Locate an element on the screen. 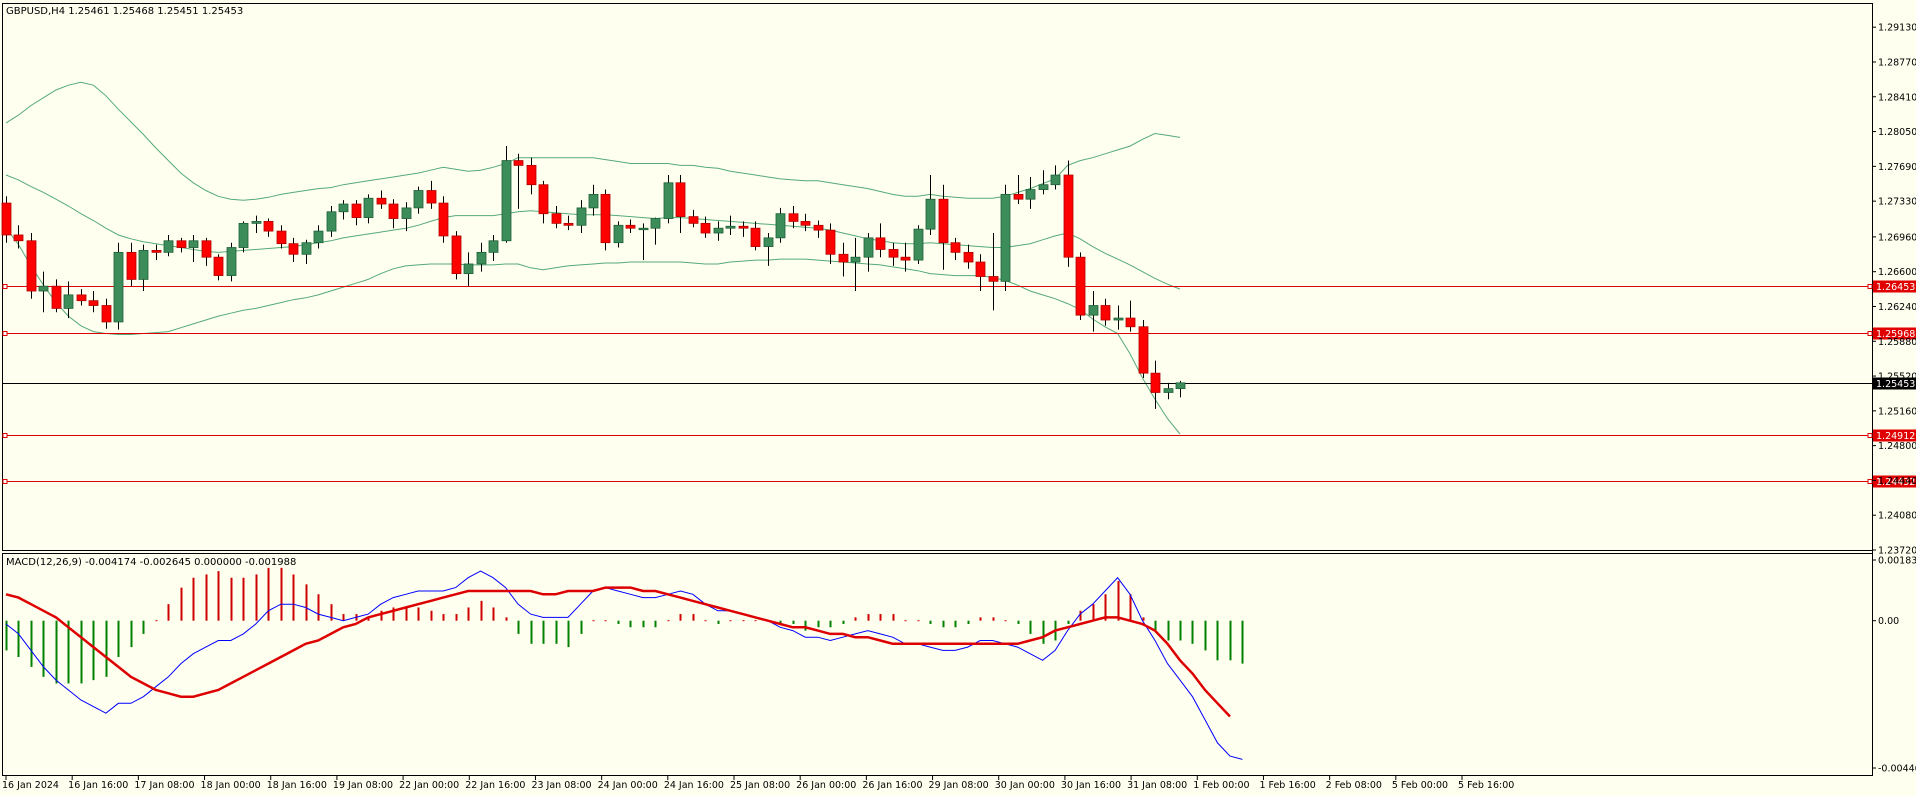  time-tick-label: 24 Jan 00:00 is located at coordinates (628, 785).